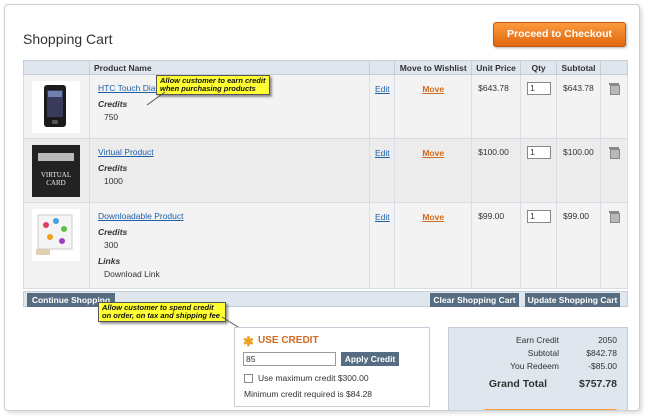 The height and width of the screenshot is (417, 650). What do you see at coordinates (578, 67) in the screenshot?
I see `header-subtotal: Subtotal` at bounding box center [578, 67].